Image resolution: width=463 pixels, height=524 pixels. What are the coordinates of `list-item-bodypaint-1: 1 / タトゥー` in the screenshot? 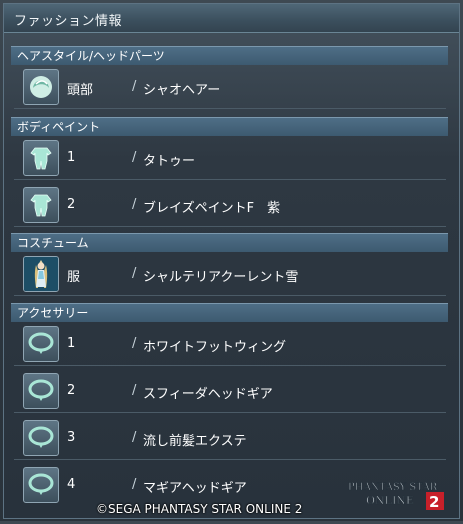 It's located at (230, 158).